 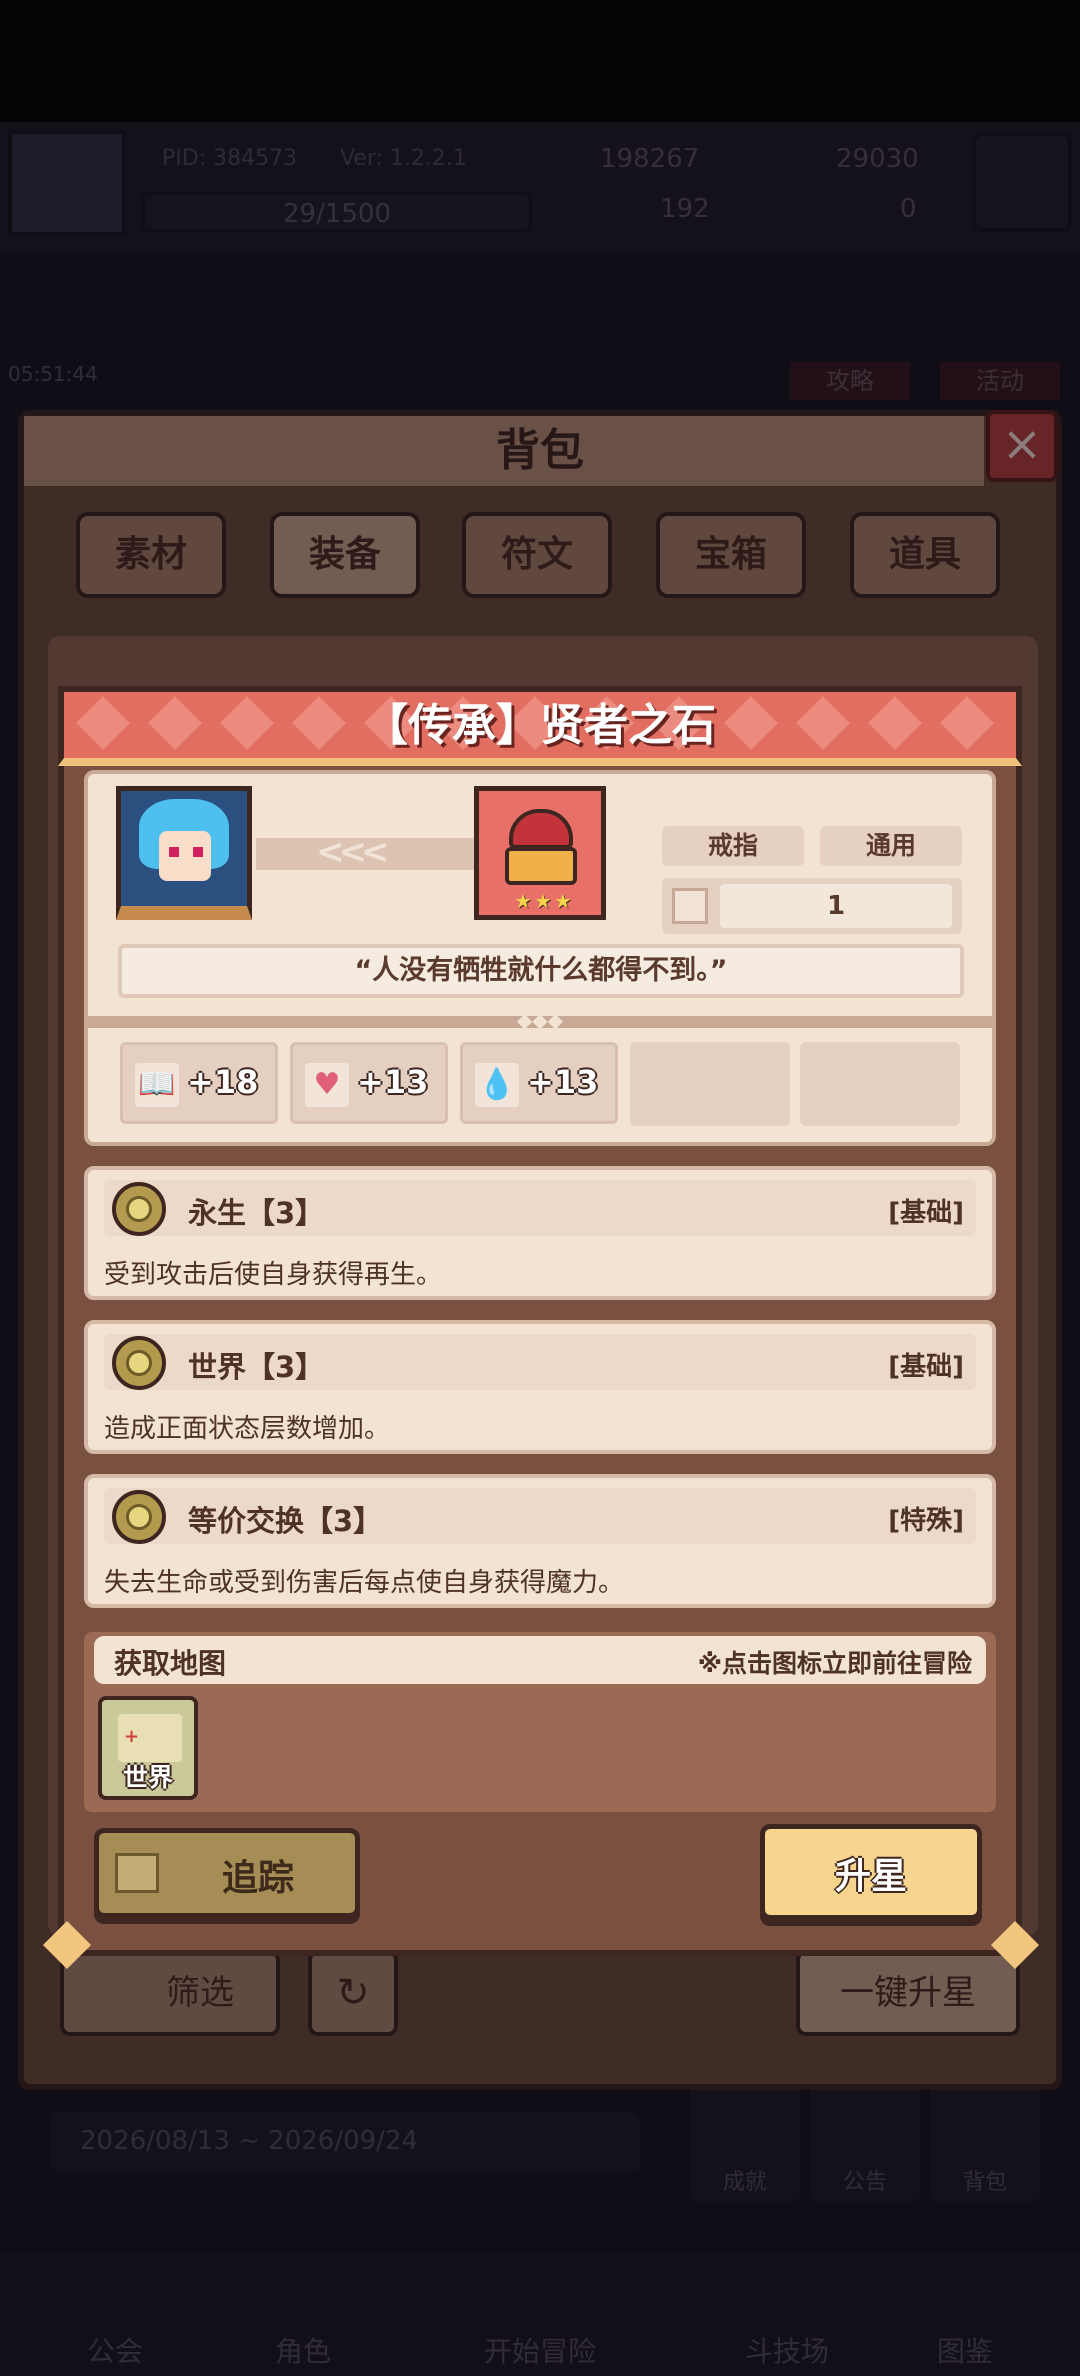 I want to click on stat-drop-value: +13, so click(x=563, y=1082).